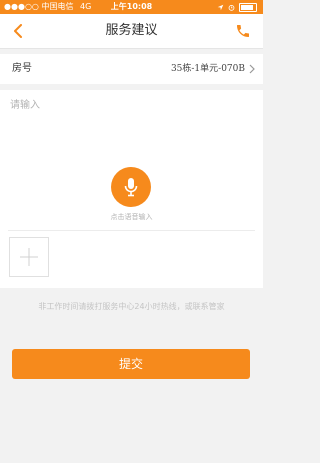  I want to click on room-label: 房号, so click(22, 68).